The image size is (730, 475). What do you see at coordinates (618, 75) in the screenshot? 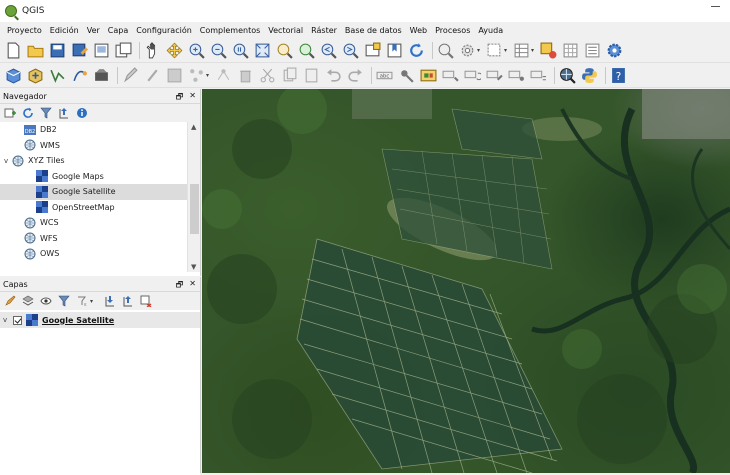
I see `help-button: ?` at bounding box center [618, 75].